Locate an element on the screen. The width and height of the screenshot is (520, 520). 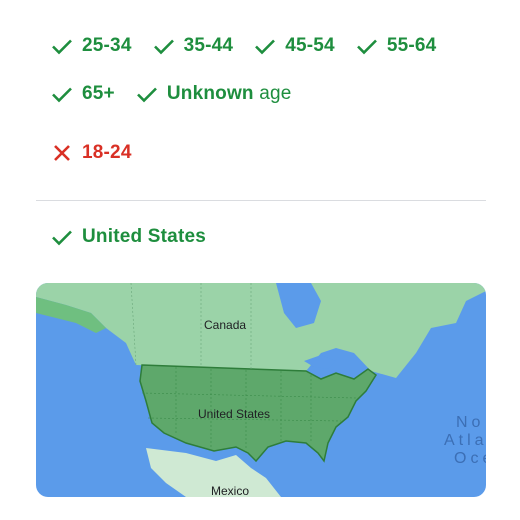
age-label: 65+ is located at coordinates (98, 93).